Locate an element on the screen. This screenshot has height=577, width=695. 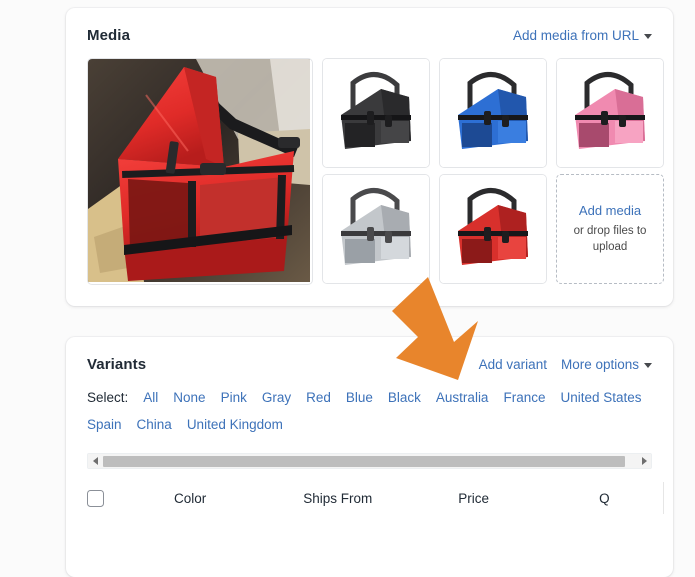
select-link-all: All is located at coordinates (150, 397).